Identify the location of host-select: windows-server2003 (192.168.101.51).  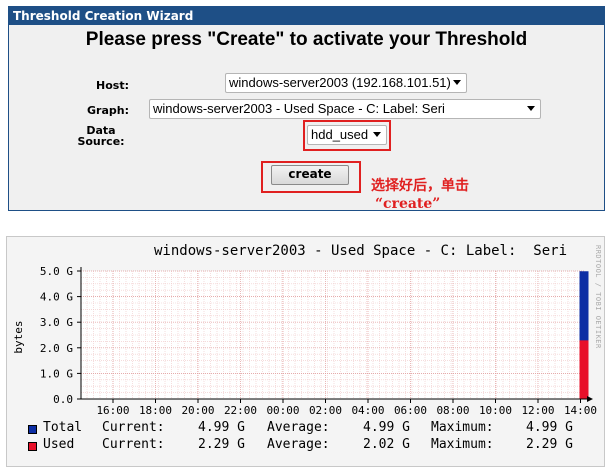
(346, 83).